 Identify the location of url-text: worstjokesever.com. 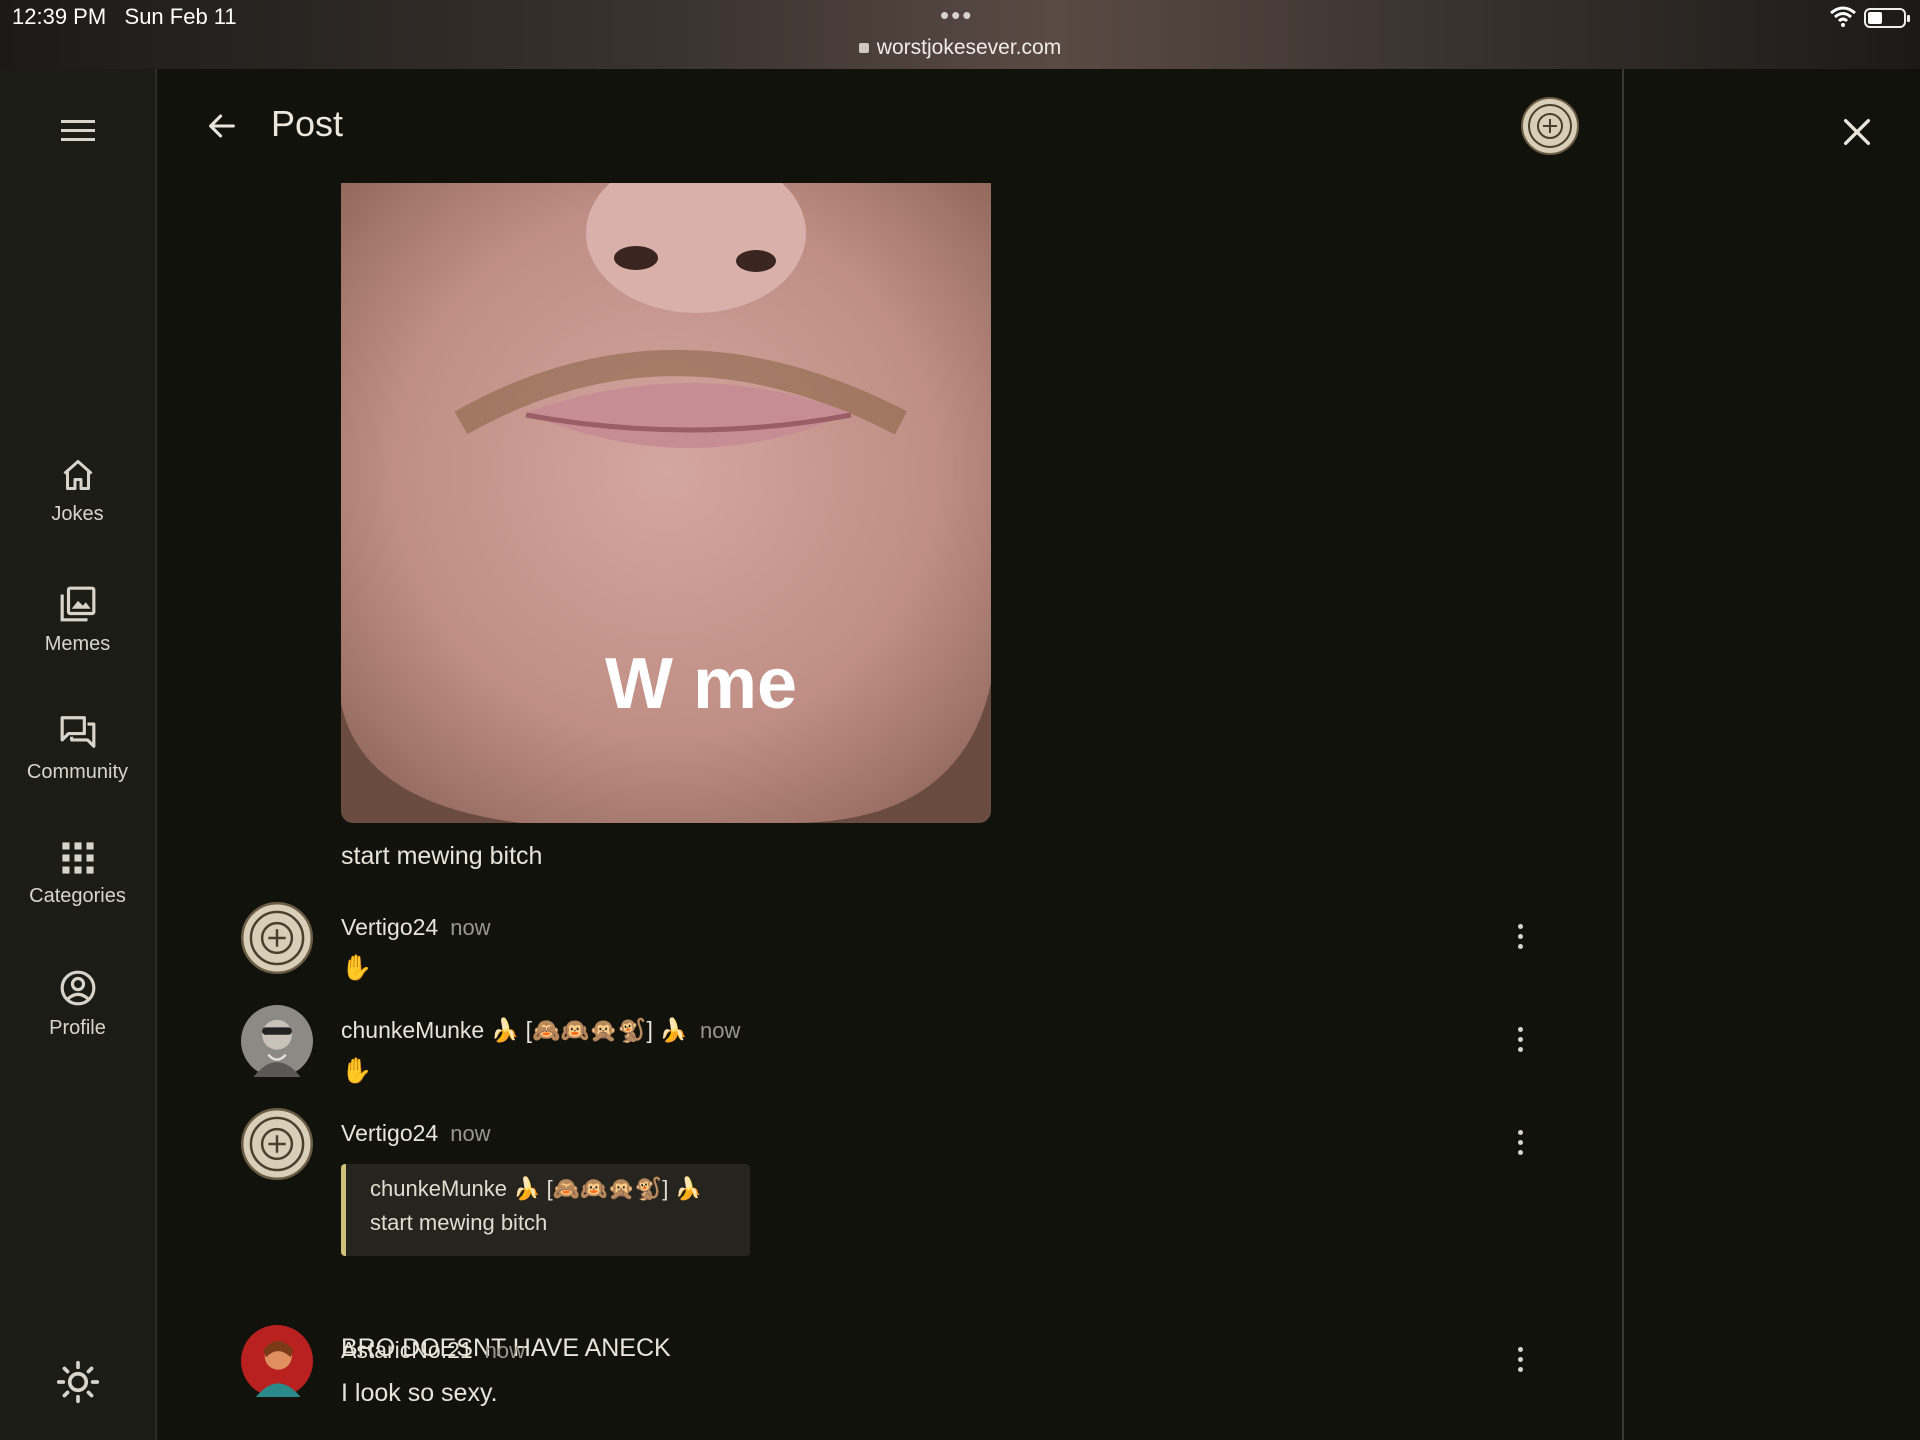
(969, 47).